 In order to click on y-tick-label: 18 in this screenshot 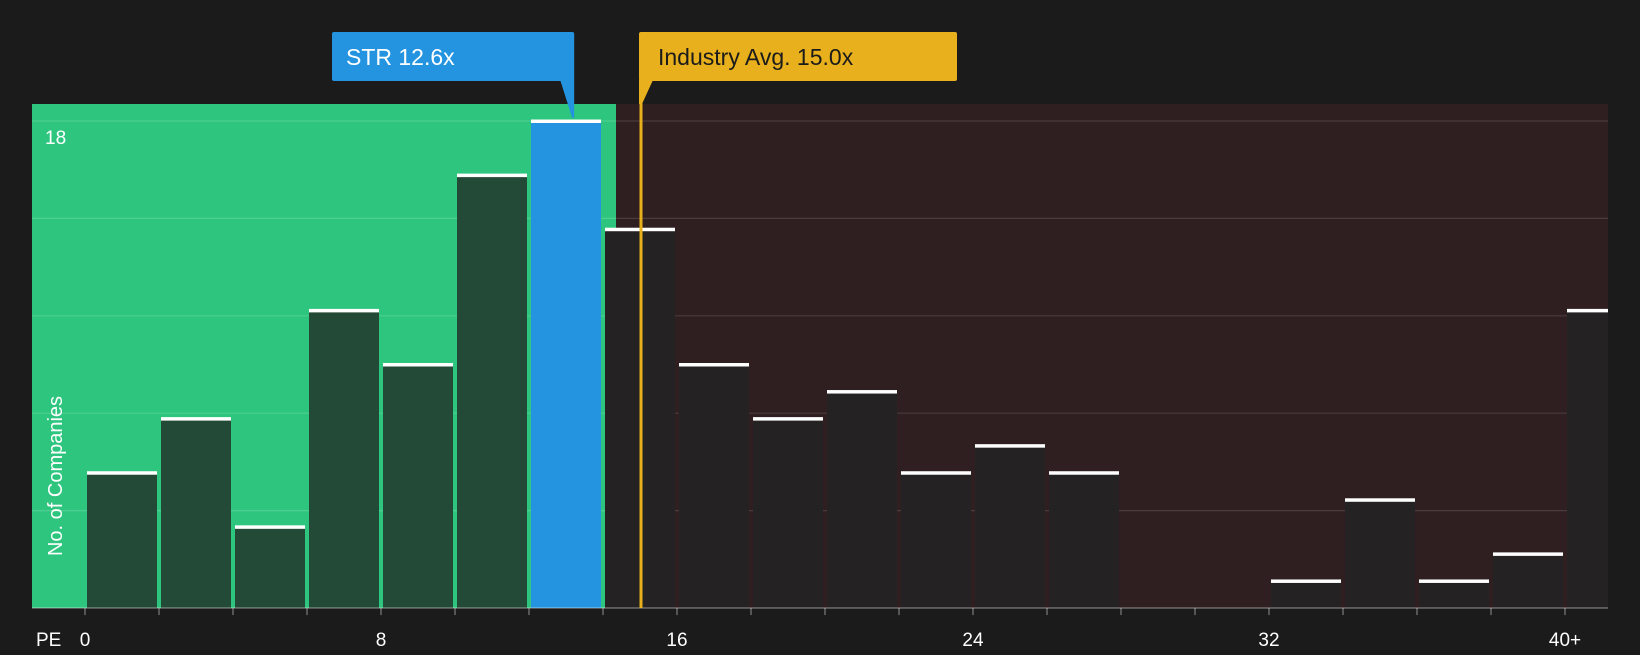, I will do `click(55, 138)`.